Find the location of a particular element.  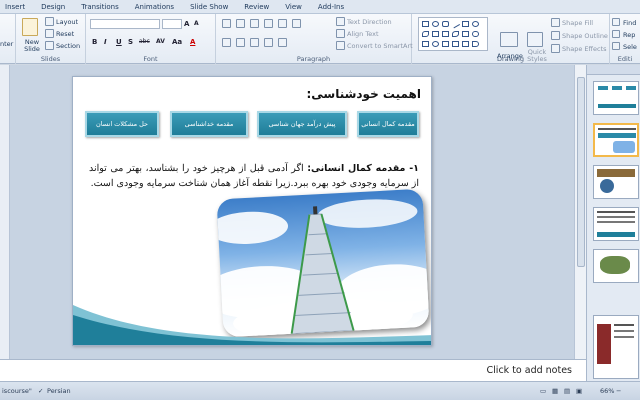

shape-arrow-down-icon is located at coordinates (445, 34).